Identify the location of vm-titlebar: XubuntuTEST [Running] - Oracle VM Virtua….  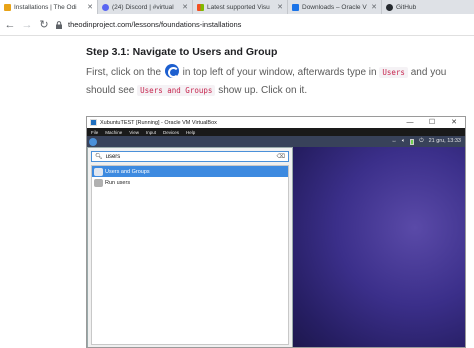
(276, 122).